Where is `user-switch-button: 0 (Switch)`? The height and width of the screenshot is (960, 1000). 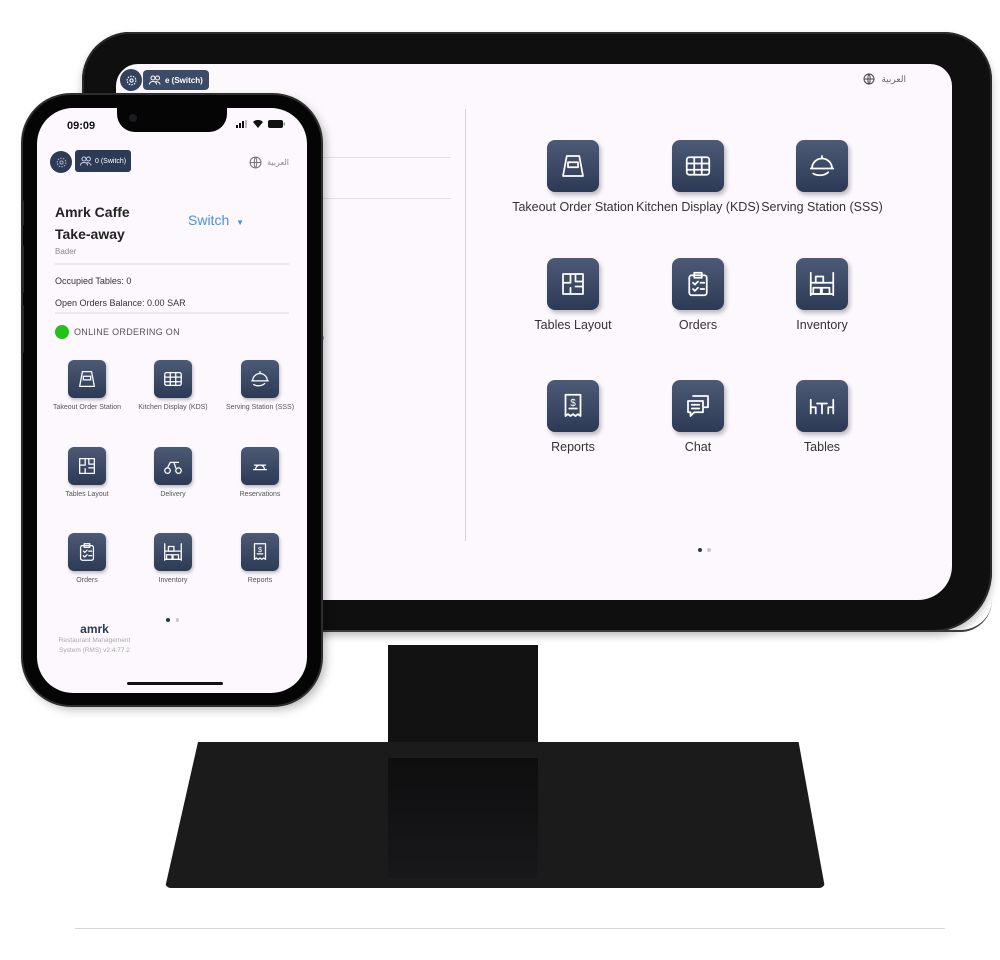
user-switch-button: 0 (Switch) is located at coordinates (103, 161).